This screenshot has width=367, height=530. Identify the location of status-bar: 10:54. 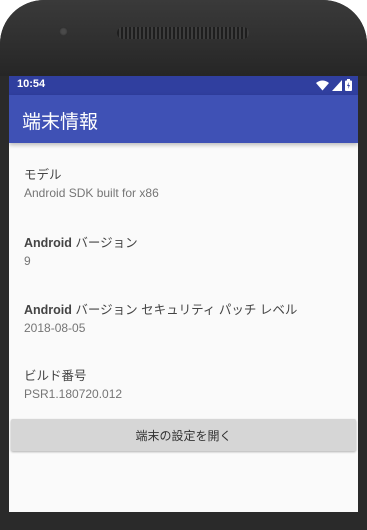
(183, 85).